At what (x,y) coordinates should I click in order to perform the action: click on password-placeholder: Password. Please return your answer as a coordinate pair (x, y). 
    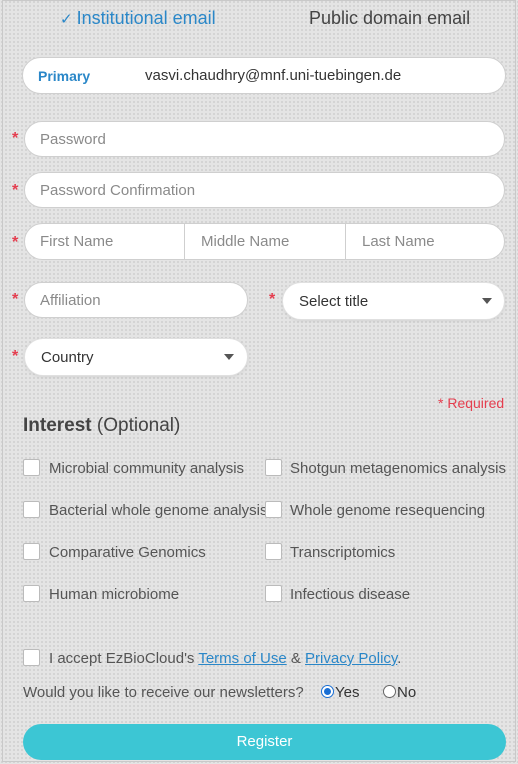
    Looking at the image, I should click on (73, 139).